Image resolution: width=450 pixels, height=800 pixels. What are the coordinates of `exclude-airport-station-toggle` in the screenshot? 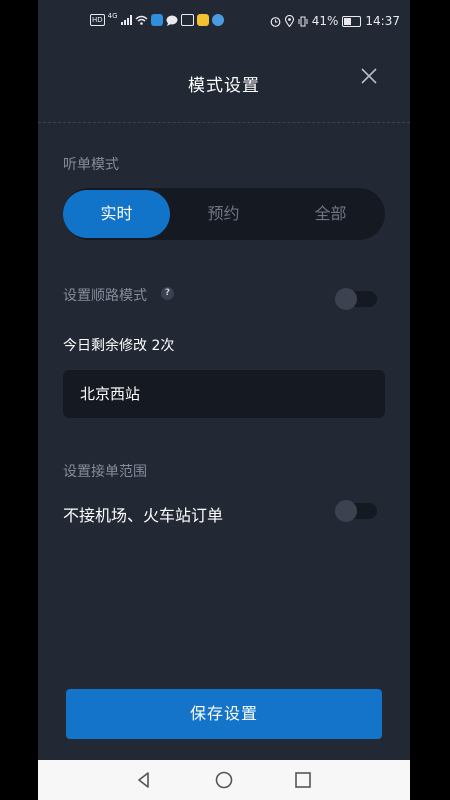 It's located at (356, 511).